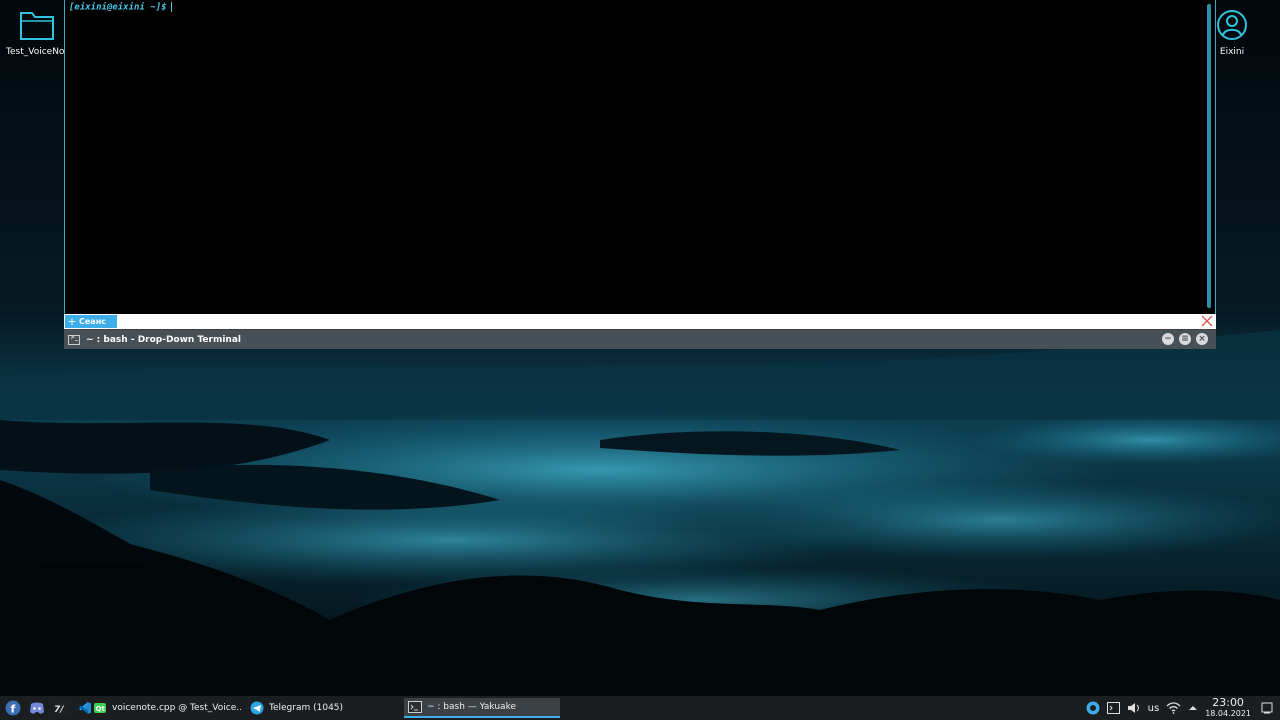 The width and height of the screenshot is (1280, 720). I want to click on desktop-folder: Test_VoiceNot, so click(37, 32).